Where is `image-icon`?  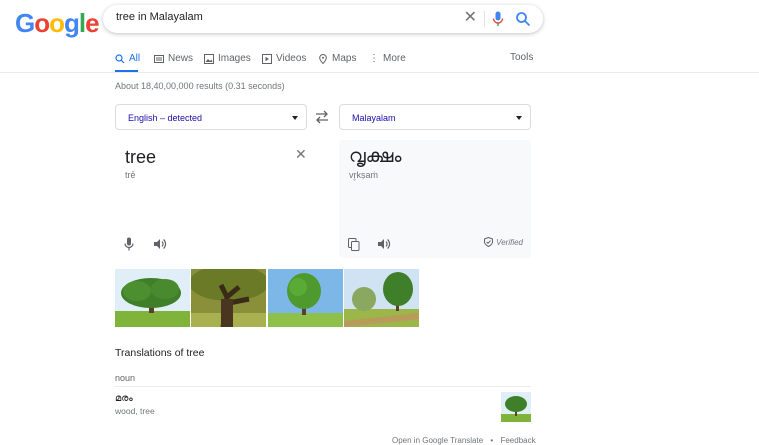
image-icon is located at coordinates (209, 58).